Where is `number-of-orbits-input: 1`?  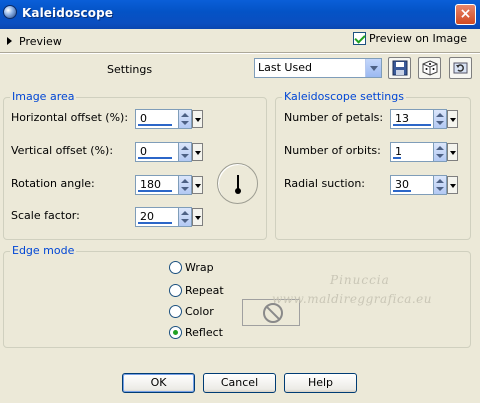
number-of-orbits-input: 1 is located at coordinates (412, 152).